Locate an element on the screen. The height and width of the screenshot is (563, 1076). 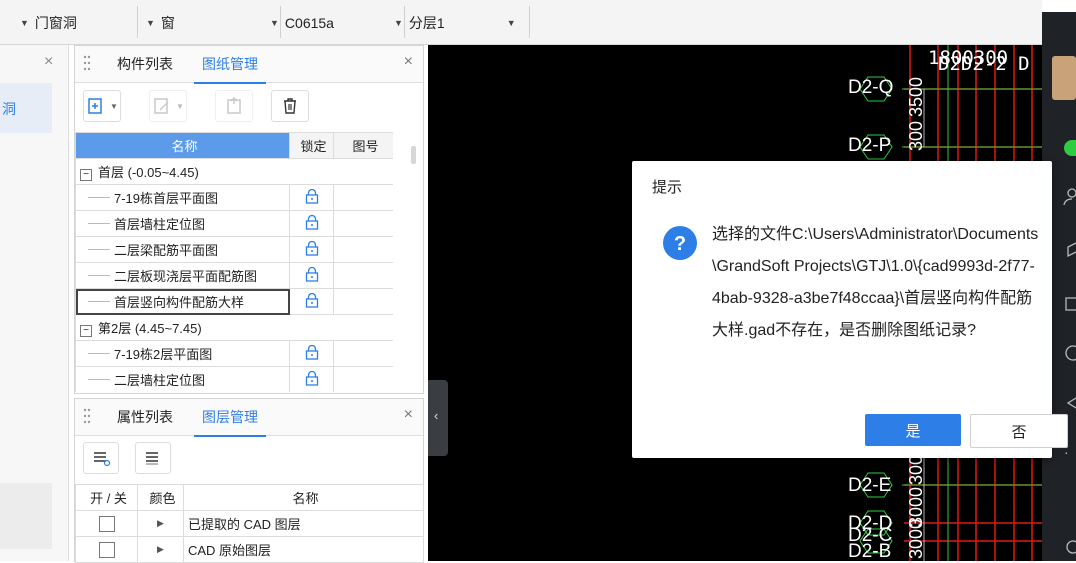
group-label: 首层 (-0.05~4.45) is located at coordinates (148, 172).